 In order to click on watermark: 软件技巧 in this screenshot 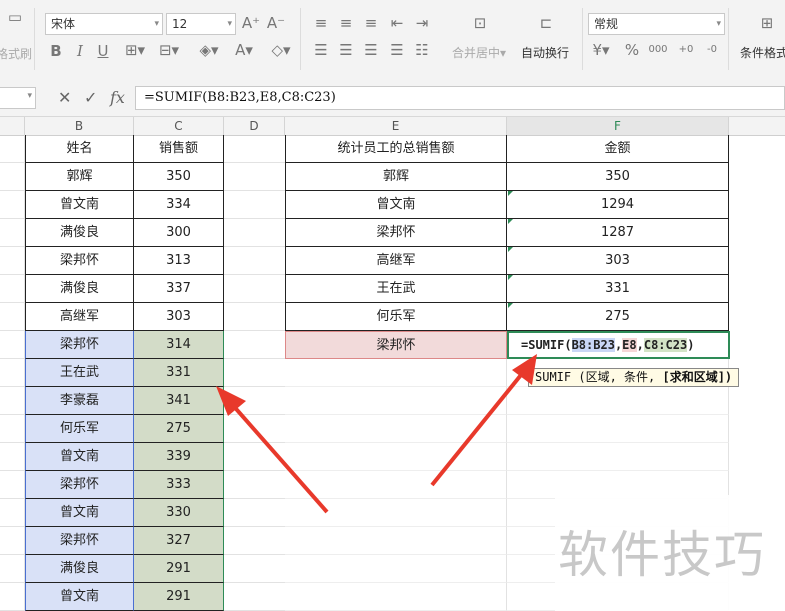, I will do `click(670, 553)`.